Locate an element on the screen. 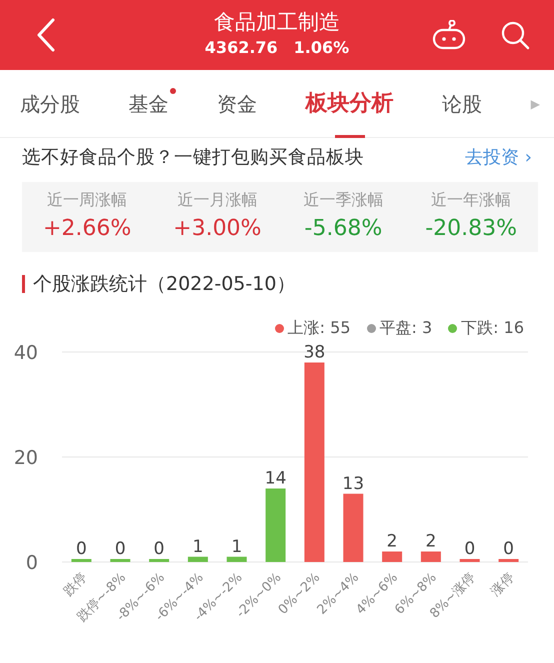  page-title: 食品加工制造 is located at coordinates (276, 23).